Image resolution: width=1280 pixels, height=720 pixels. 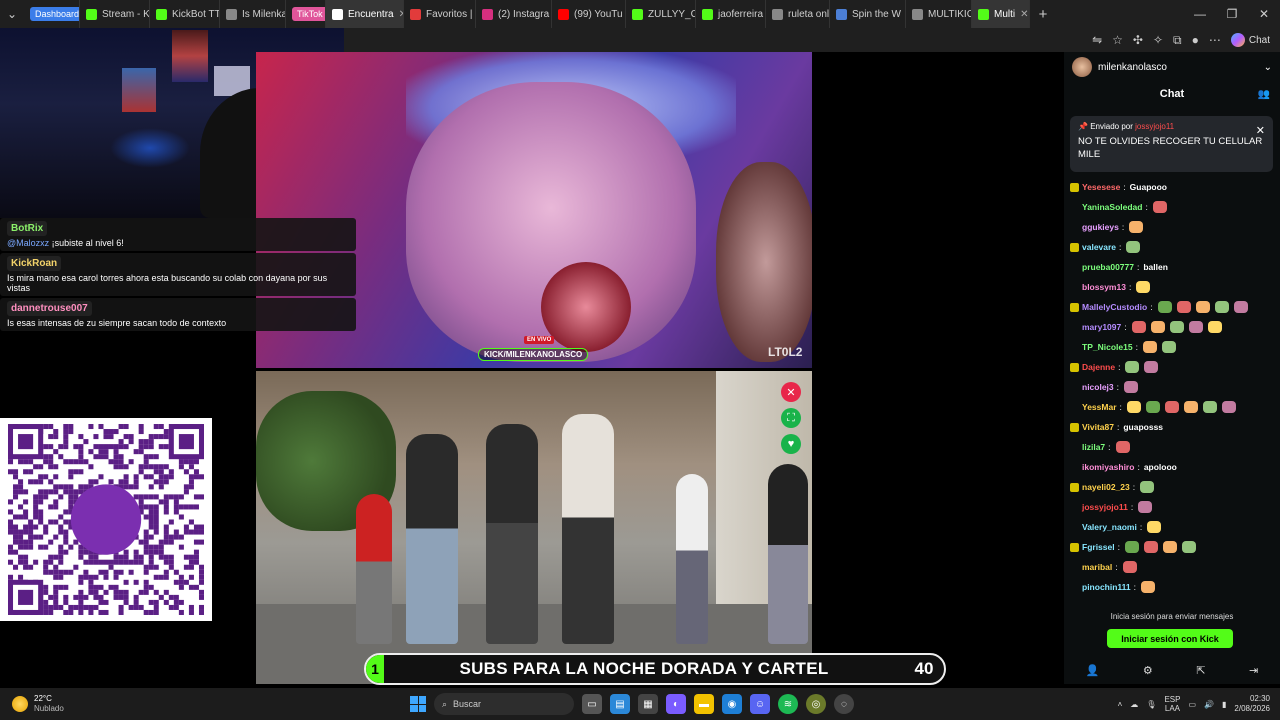 What do you see at coordinates (1074, 227) in the screenshot?
I see `user-badge-icon` at bounding box center [1074, 227].